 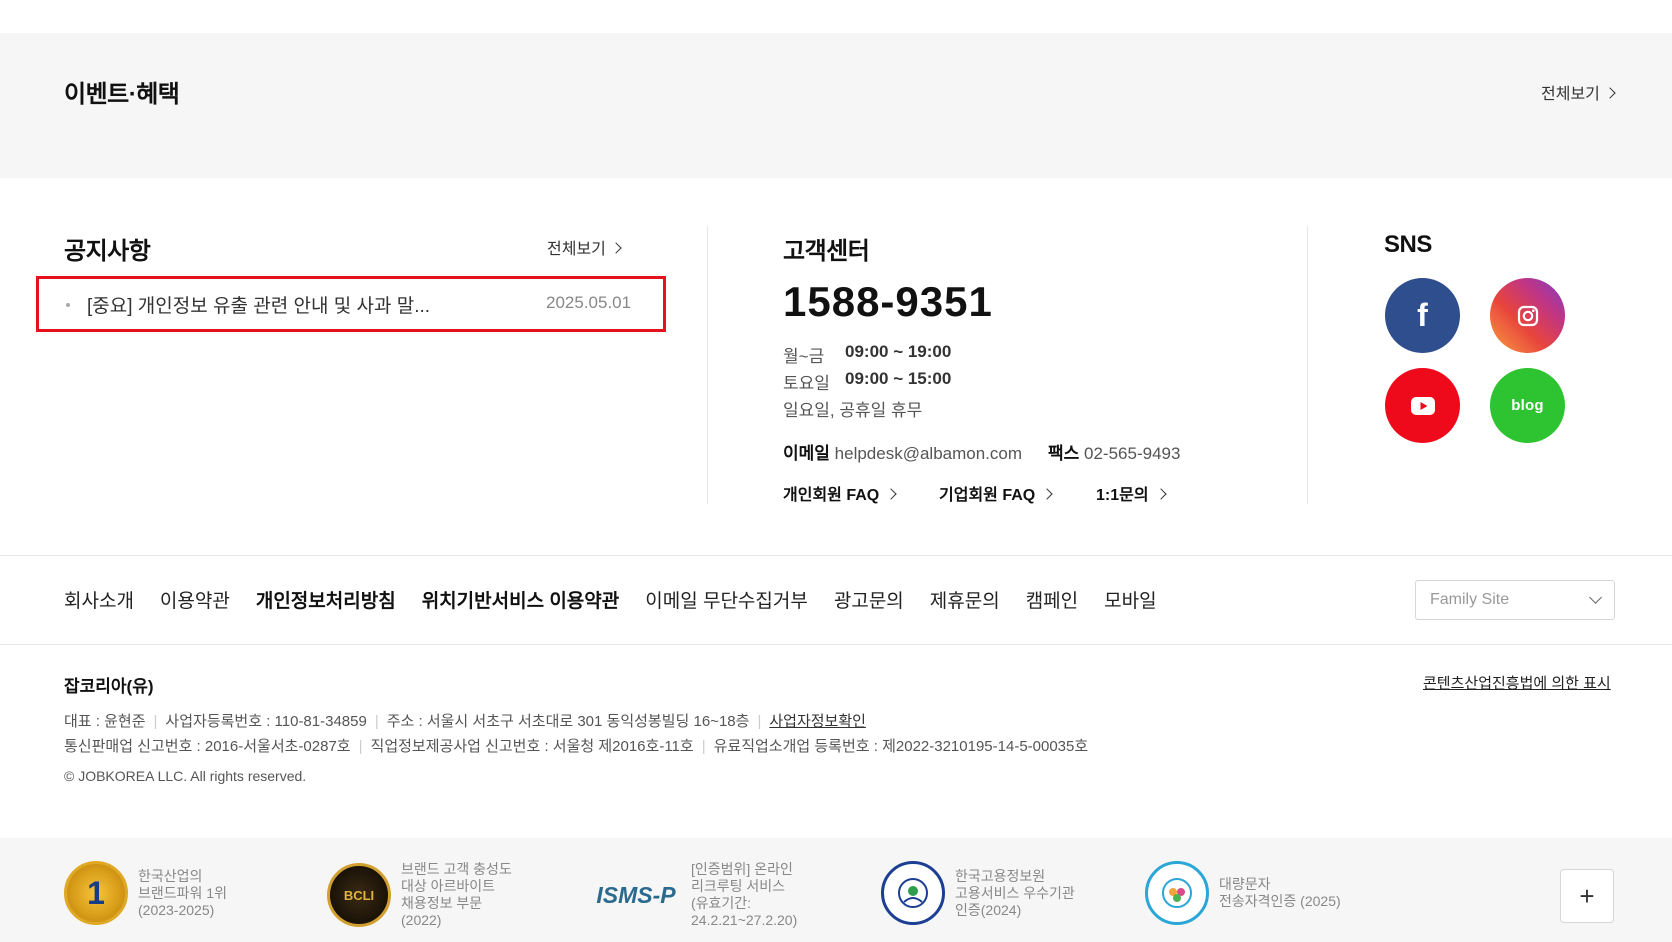 I want to click on hours-closed: 일요일, 공휴일 휴무, so click(x=852, y=408).